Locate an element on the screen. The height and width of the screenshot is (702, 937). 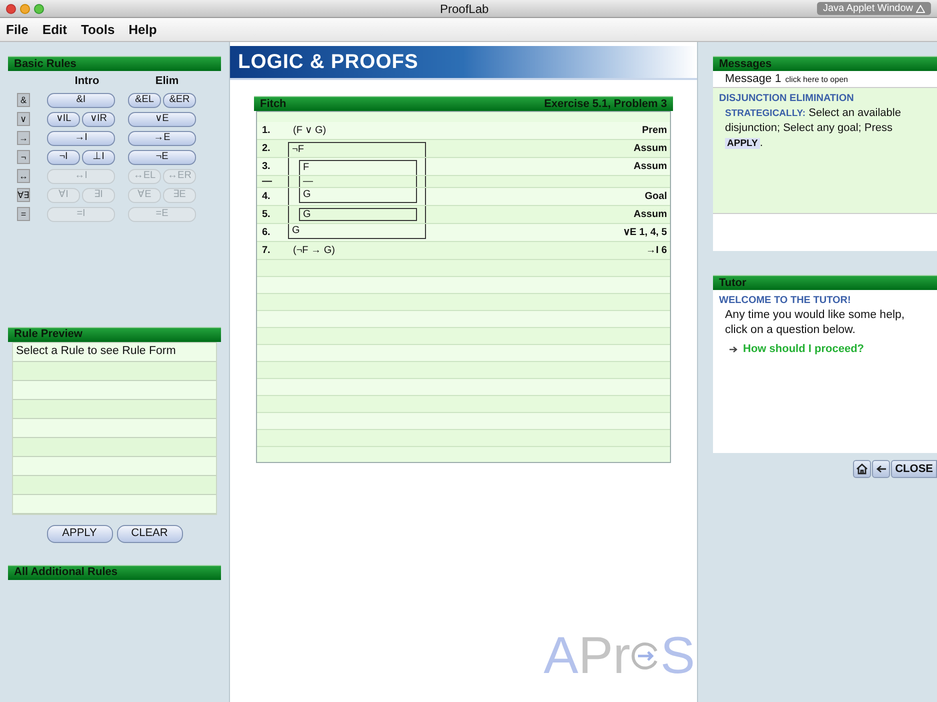
formula-text: — is located at coordinates (307, 181).